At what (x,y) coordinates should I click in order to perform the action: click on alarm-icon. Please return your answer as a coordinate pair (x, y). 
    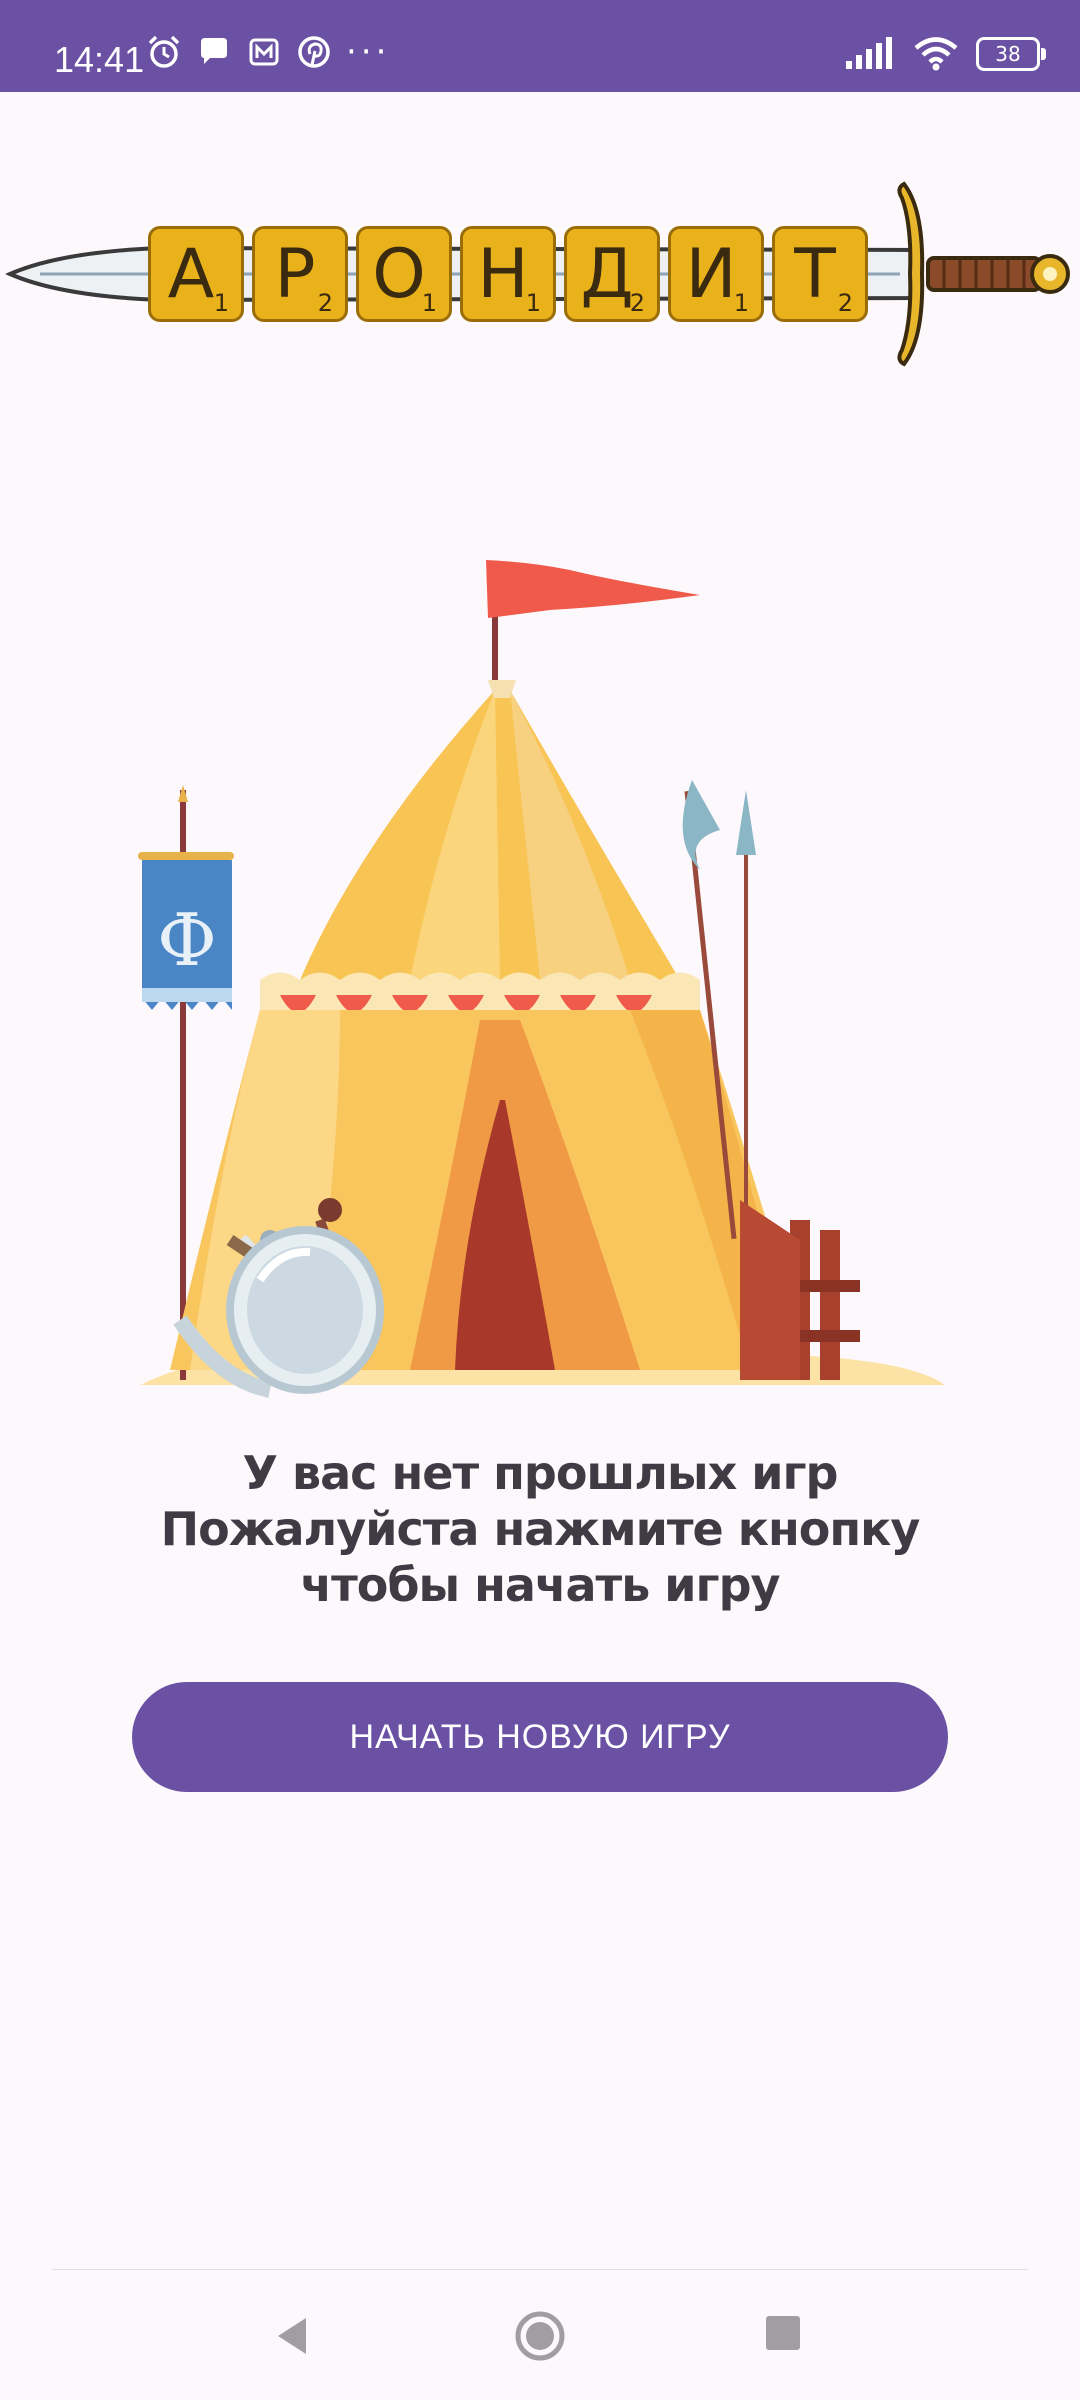
    Looking at the image, I should click on (164, 51).